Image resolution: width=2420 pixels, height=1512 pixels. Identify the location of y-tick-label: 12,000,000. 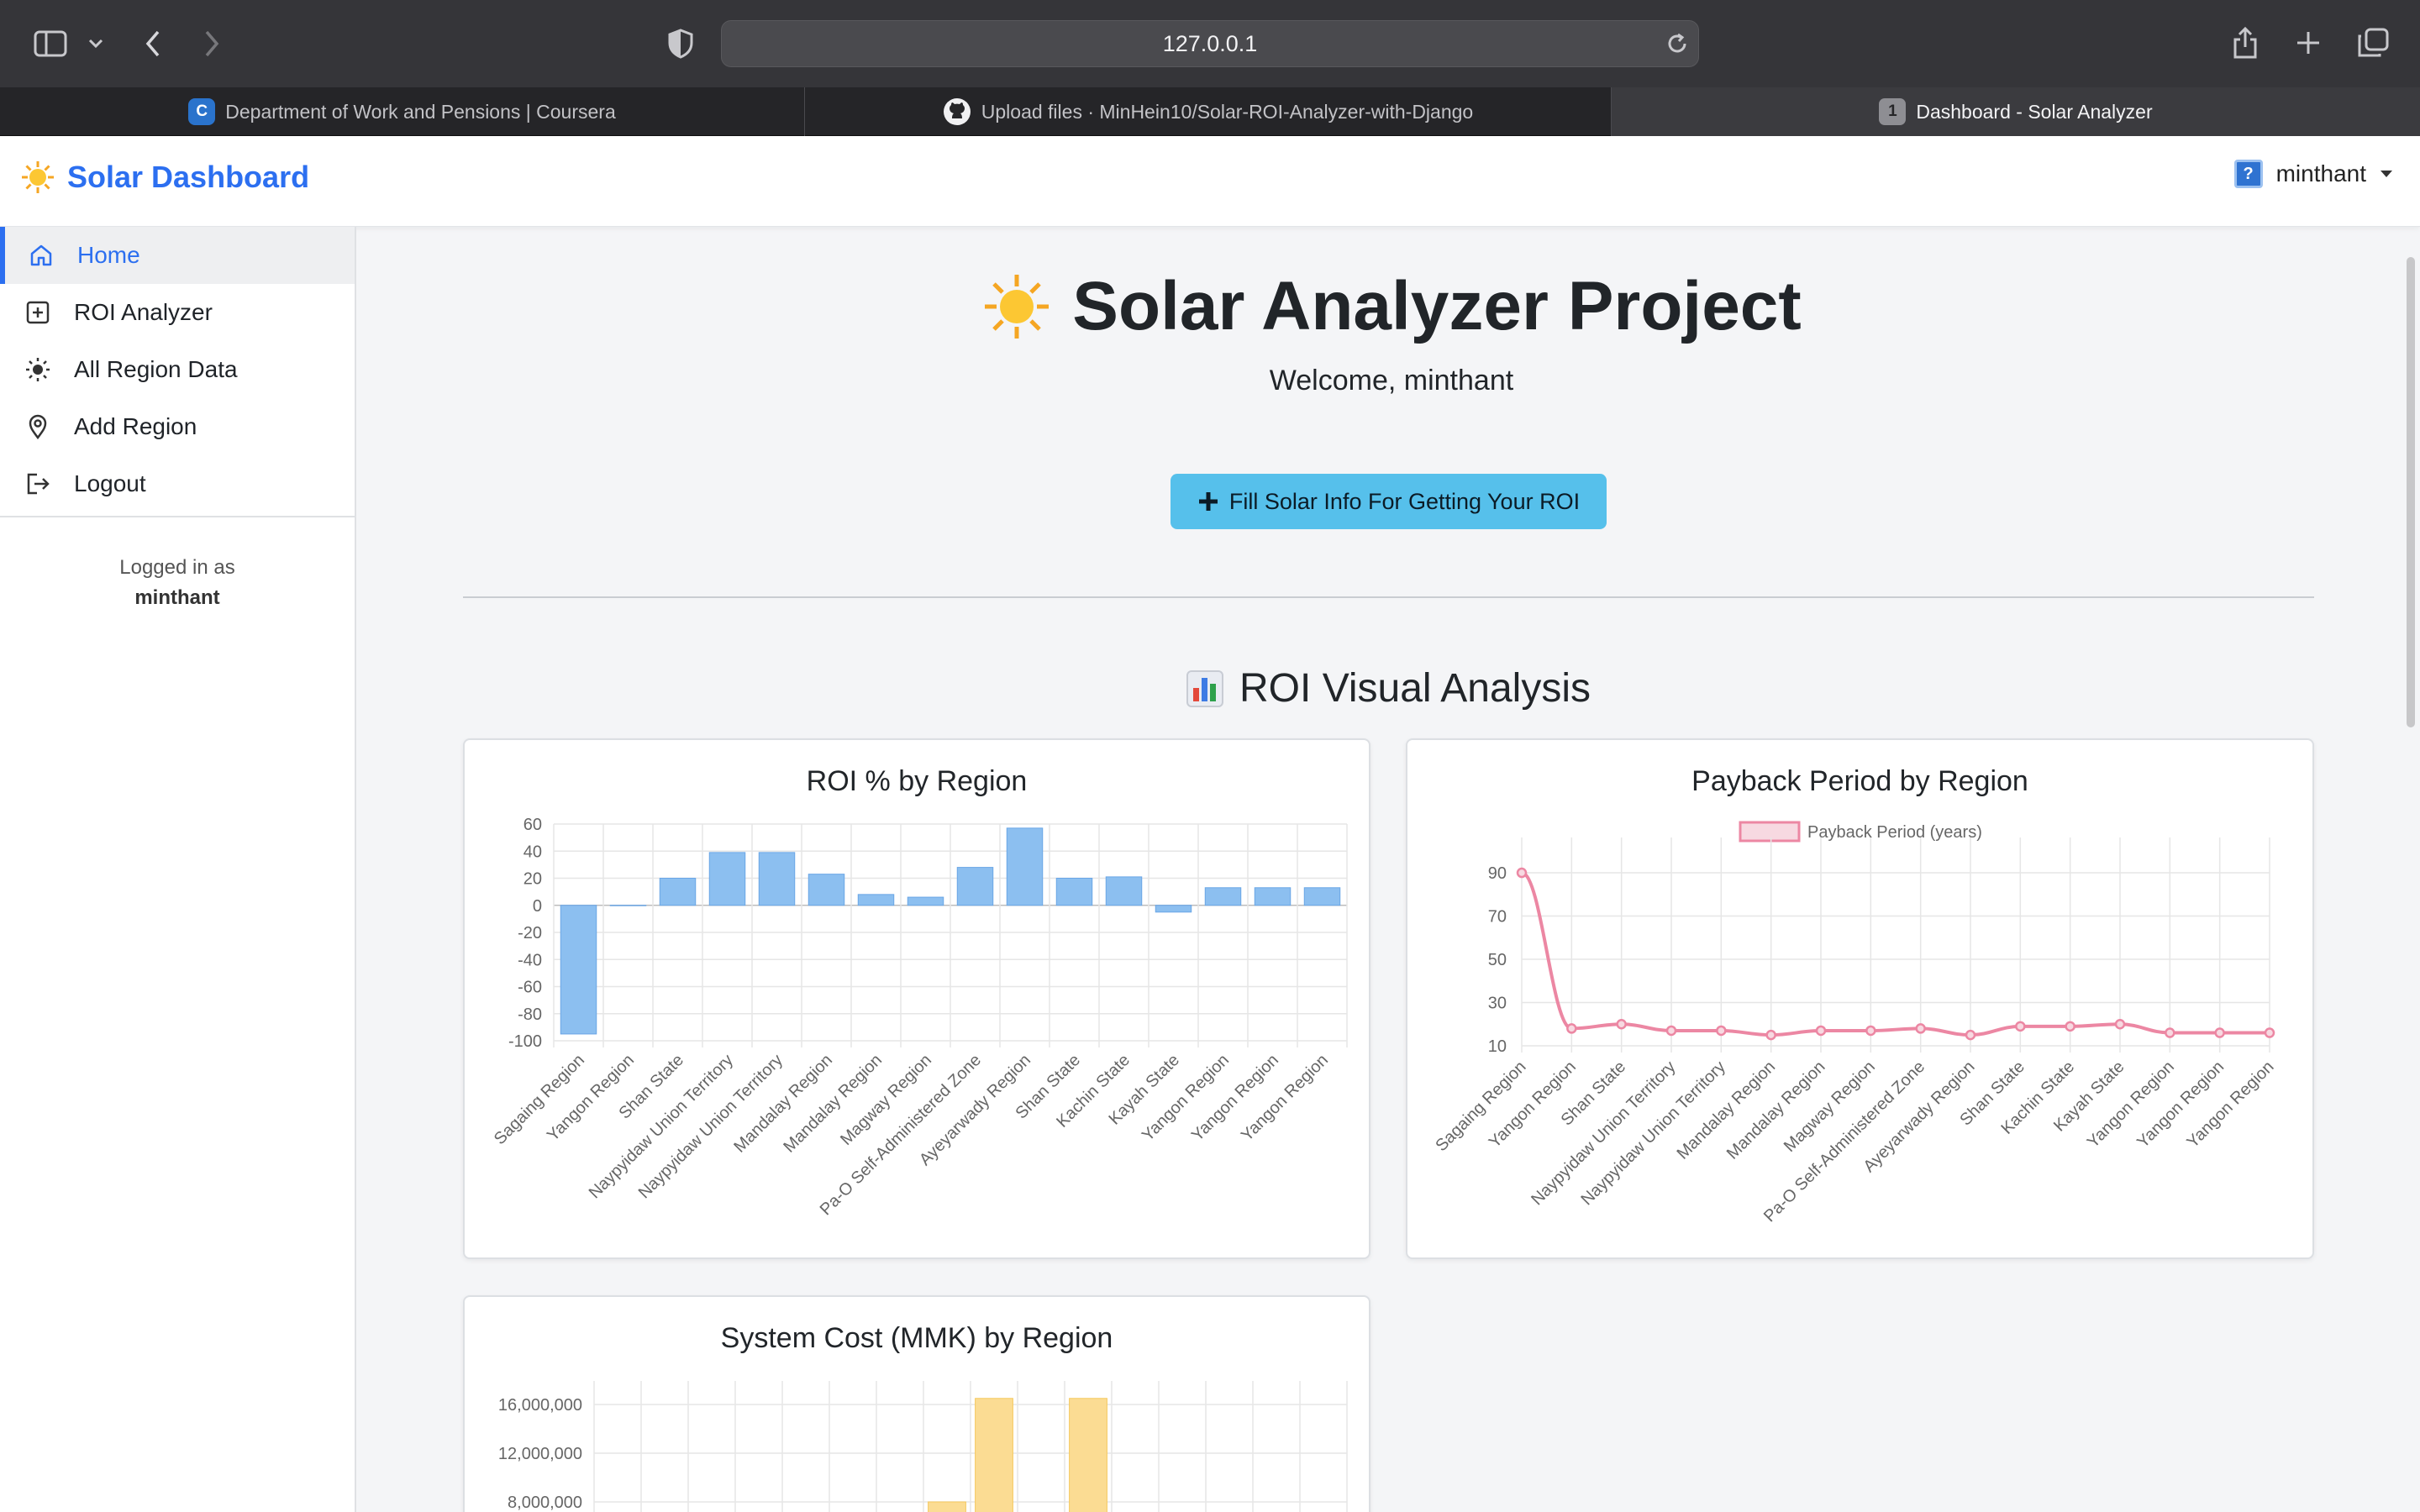
(540, 1454).